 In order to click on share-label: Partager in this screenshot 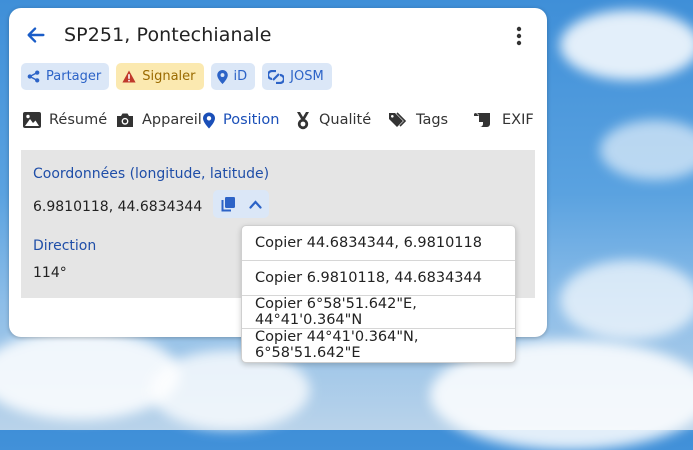, I will do `click(74, 76)`.